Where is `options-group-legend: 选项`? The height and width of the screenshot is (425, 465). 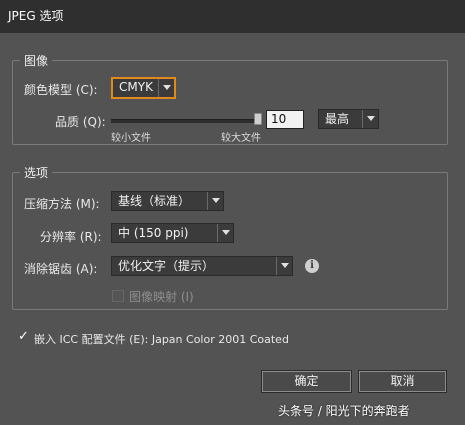
options-group-legend: 选项 is located at coordinates (36, 172).